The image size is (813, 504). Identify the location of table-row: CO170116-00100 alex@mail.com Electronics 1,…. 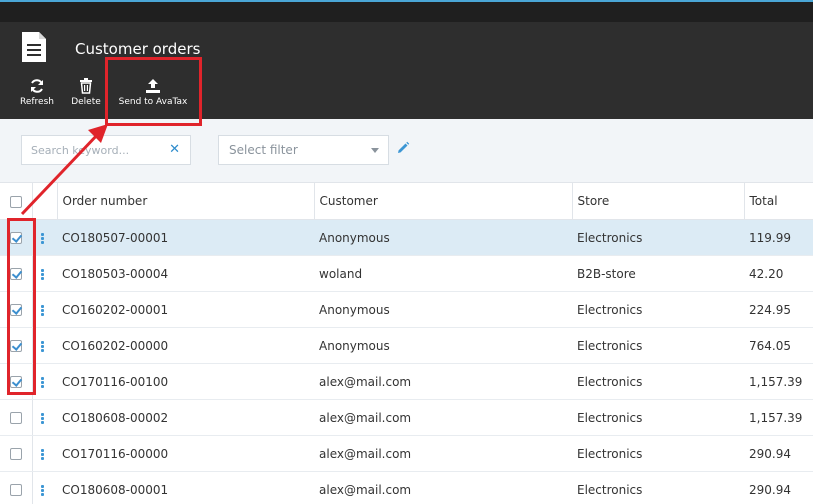
(406, 381).